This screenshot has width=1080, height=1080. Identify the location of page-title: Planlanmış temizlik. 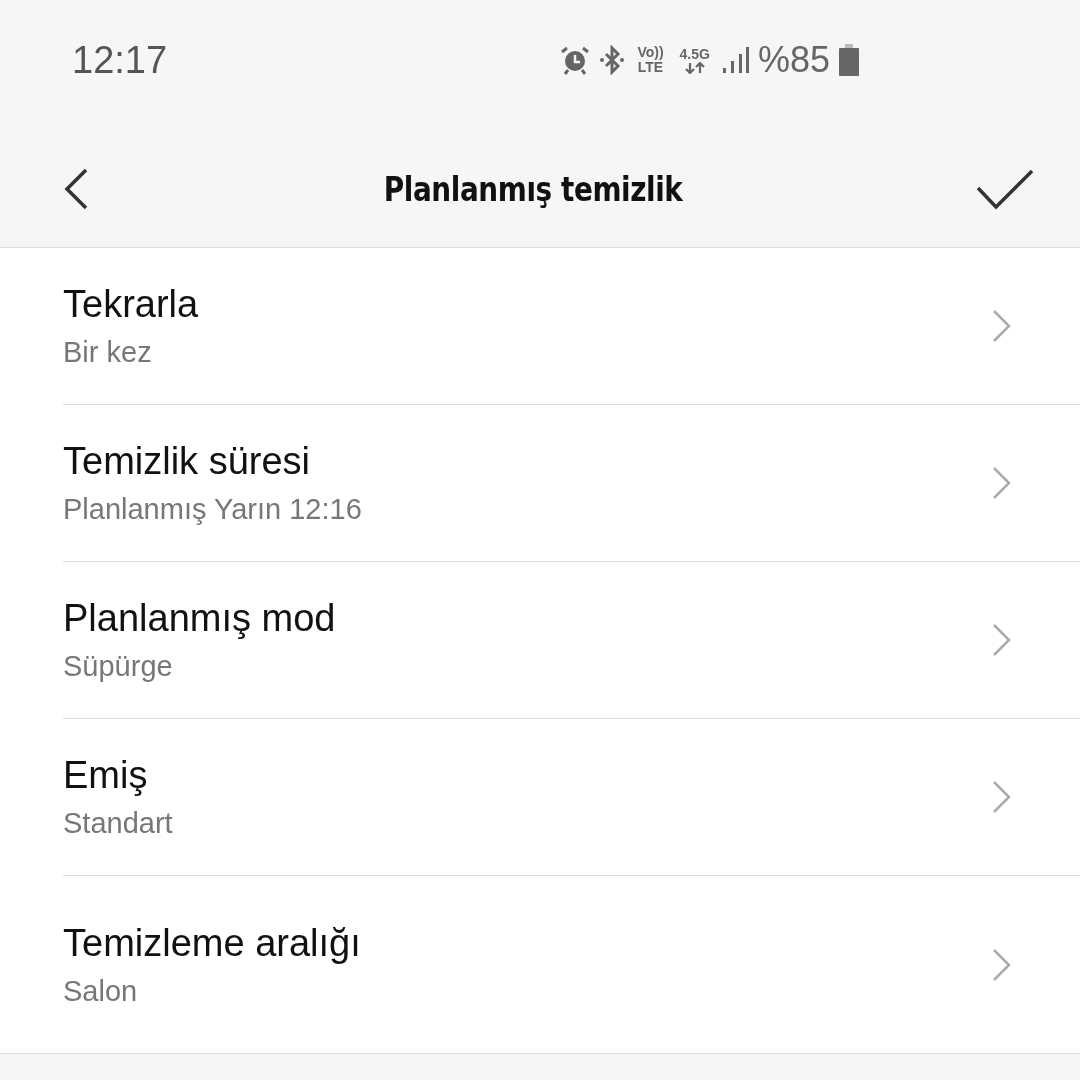
(533, 188).